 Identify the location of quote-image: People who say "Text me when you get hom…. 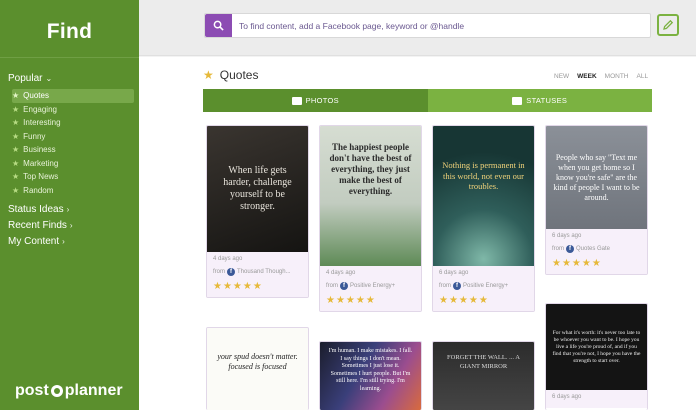
(596, 177).